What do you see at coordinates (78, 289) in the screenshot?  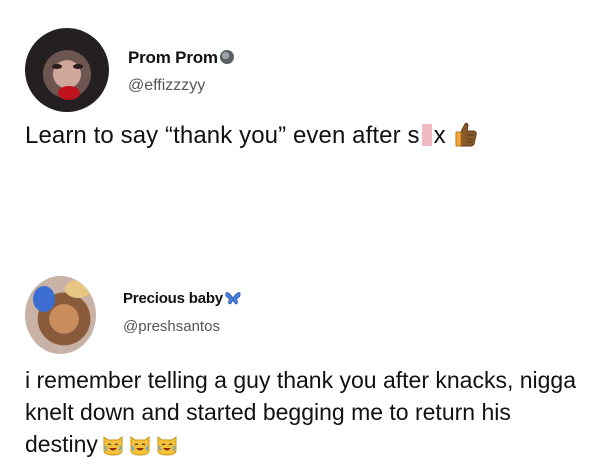 I see `avatar-hair` at bounding box center [78, 289].